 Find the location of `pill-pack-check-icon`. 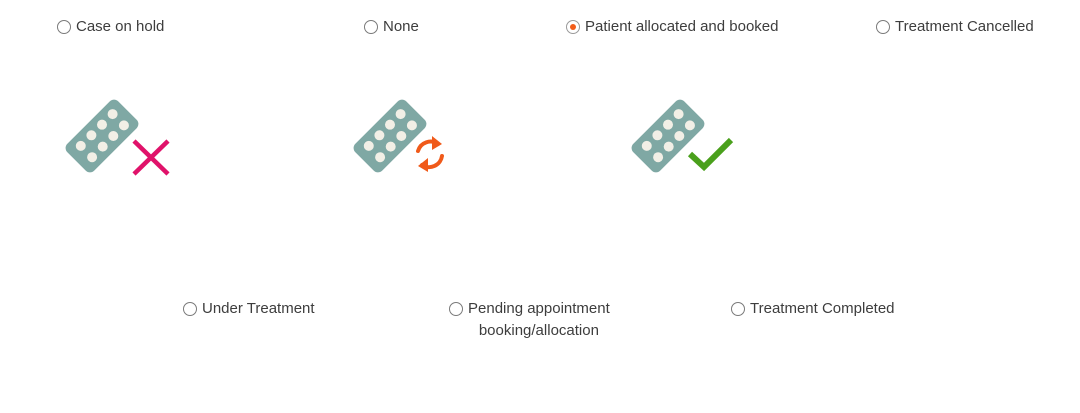

pill-pack-check-icon is located at coordinates (682, 136).